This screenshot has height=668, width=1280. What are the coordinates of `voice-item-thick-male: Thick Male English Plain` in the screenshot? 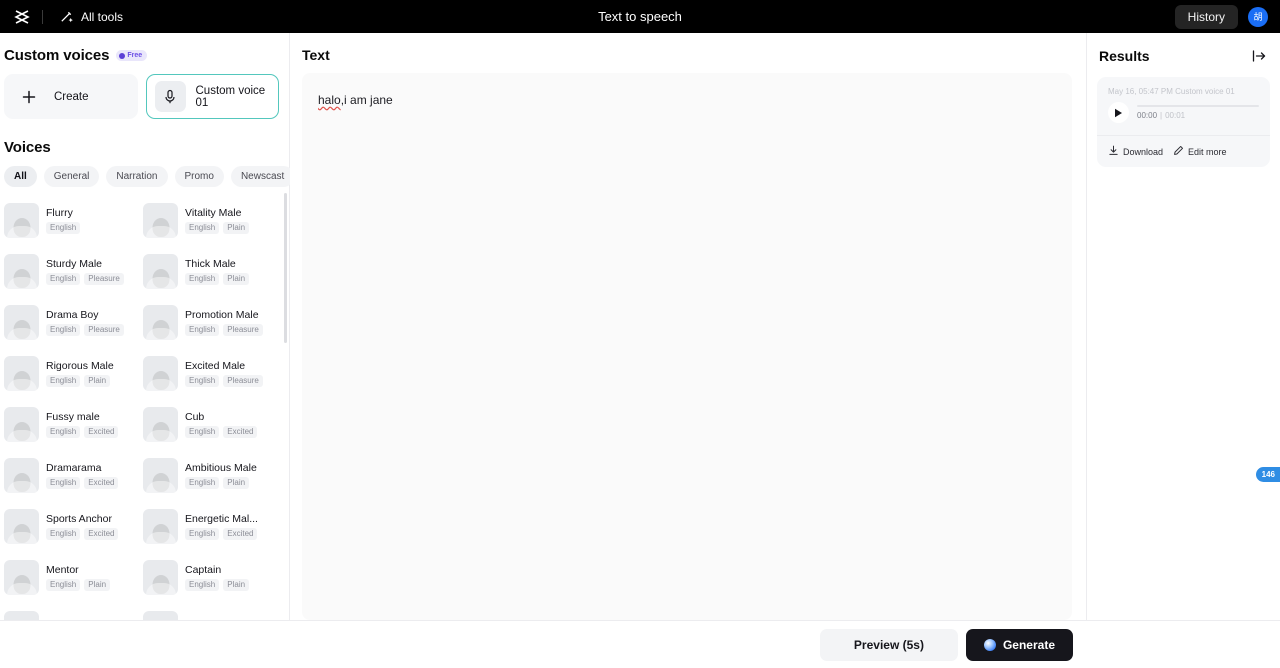 It's located at (208, 271).